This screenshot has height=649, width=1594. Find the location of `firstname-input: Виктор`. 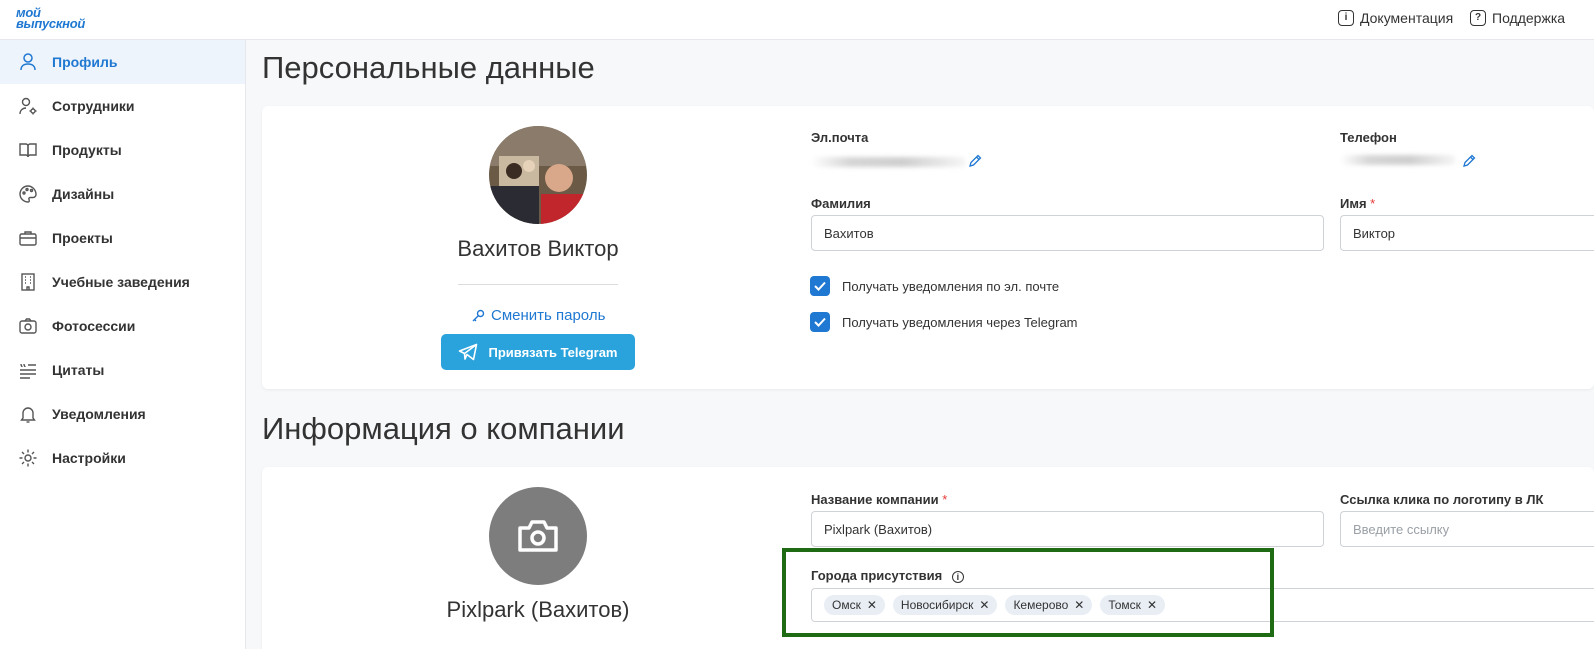

firstname-input: Виктор is located at coordinates (1467, 233).